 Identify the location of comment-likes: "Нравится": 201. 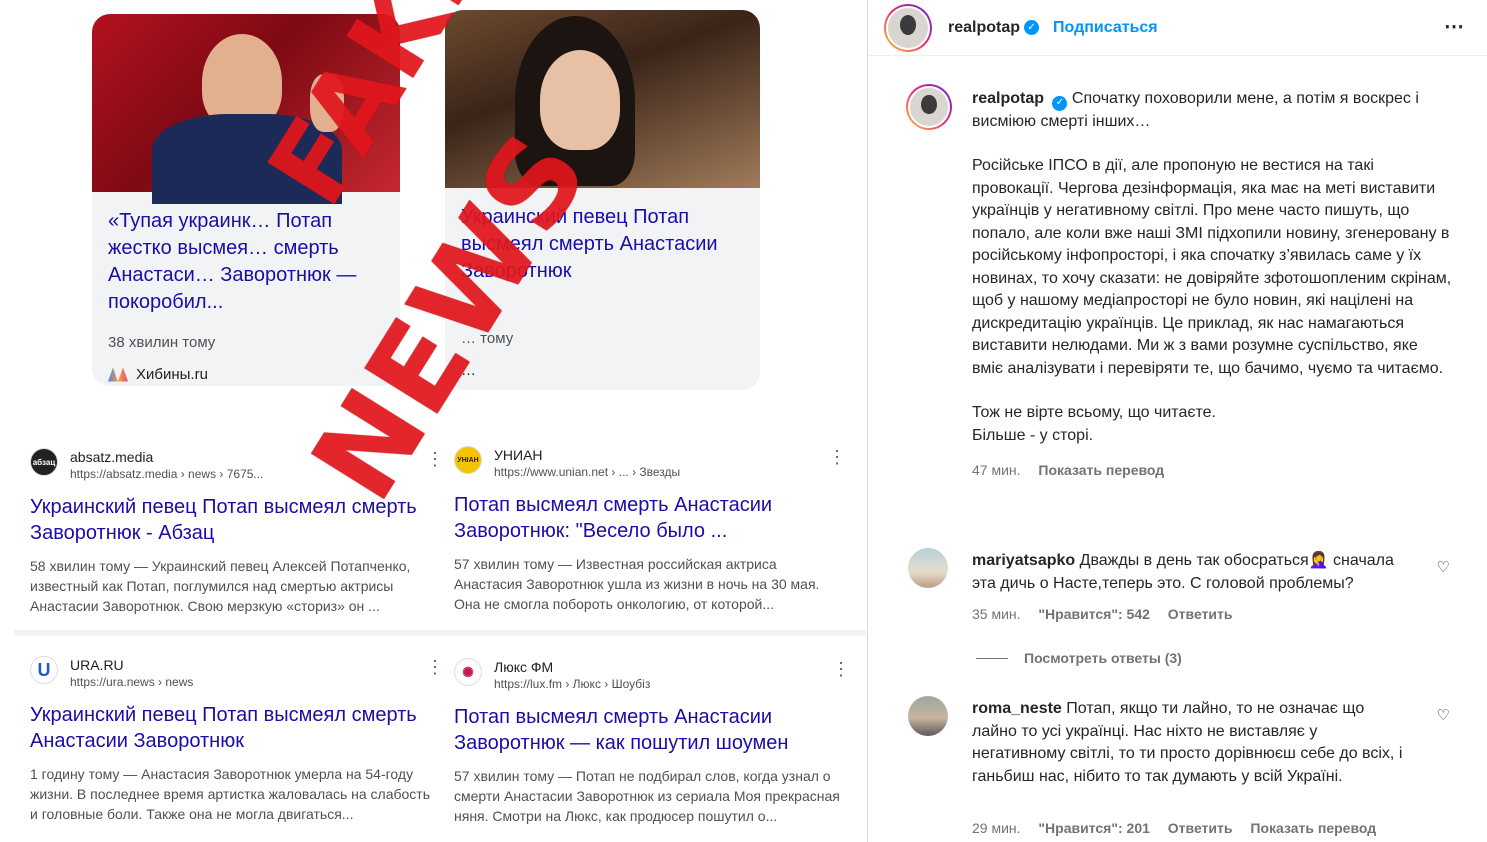
(1093, 828).